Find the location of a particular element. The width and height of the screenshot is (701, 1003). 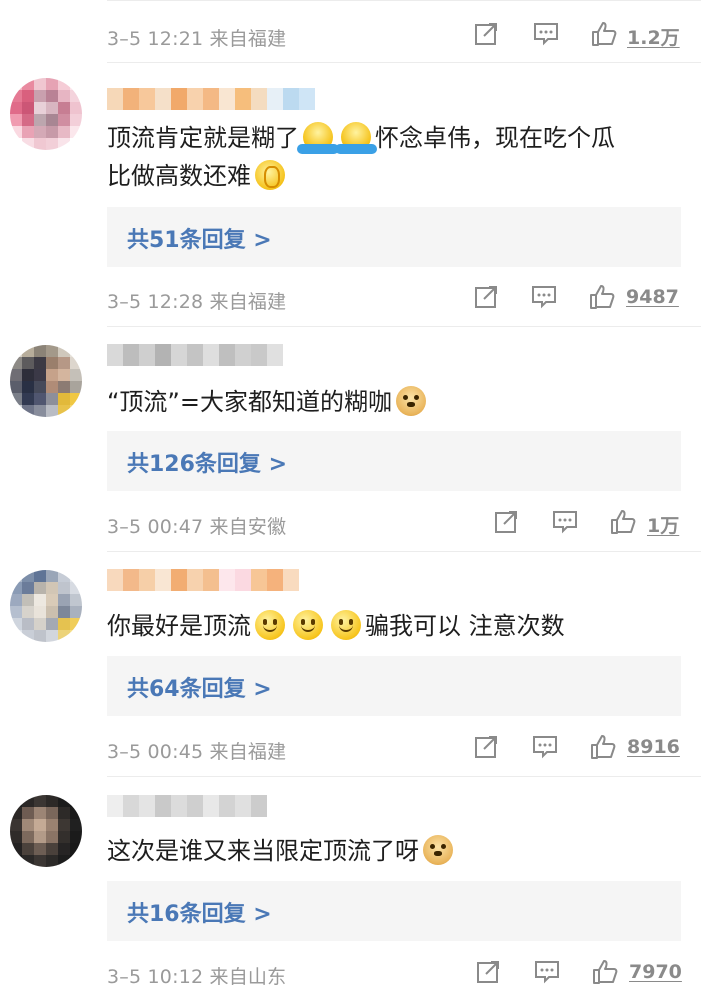

reply-count-link: 共16条回复 > is located at coordinates (199, 912).